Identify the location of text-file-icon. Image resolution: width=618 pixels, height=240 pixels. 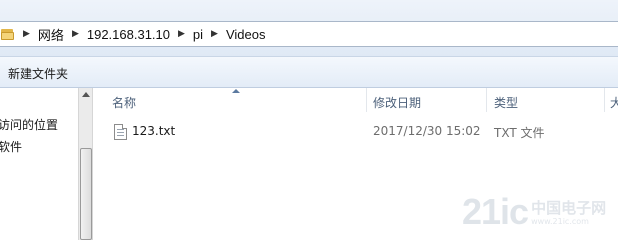
(120, 132).